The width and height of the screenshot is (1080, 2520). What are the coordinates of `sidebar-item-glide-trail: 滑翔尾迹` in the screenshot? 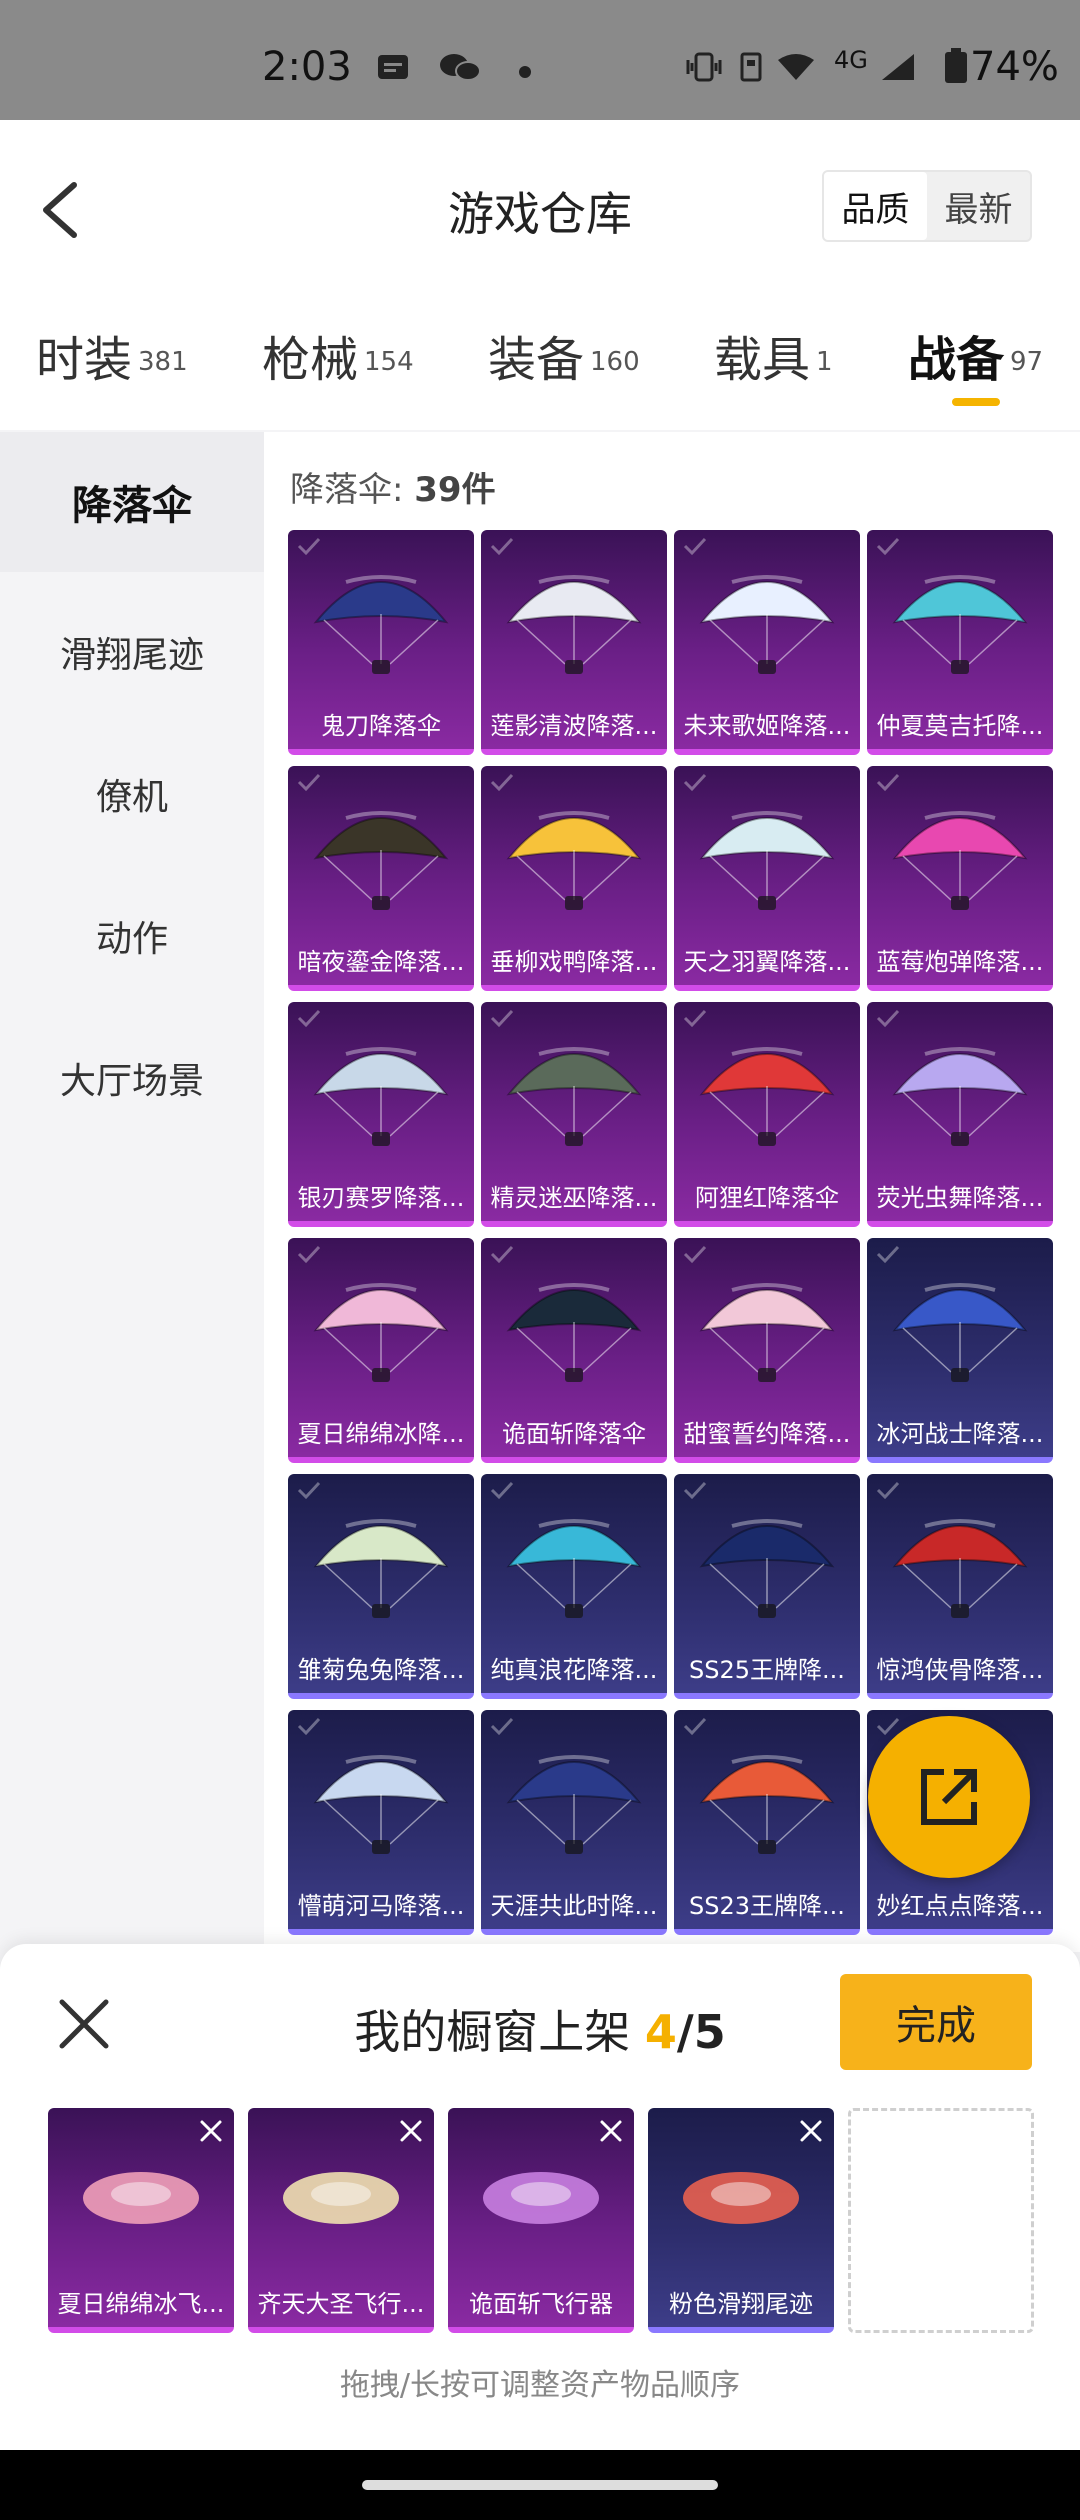 It's located at (132, 652).